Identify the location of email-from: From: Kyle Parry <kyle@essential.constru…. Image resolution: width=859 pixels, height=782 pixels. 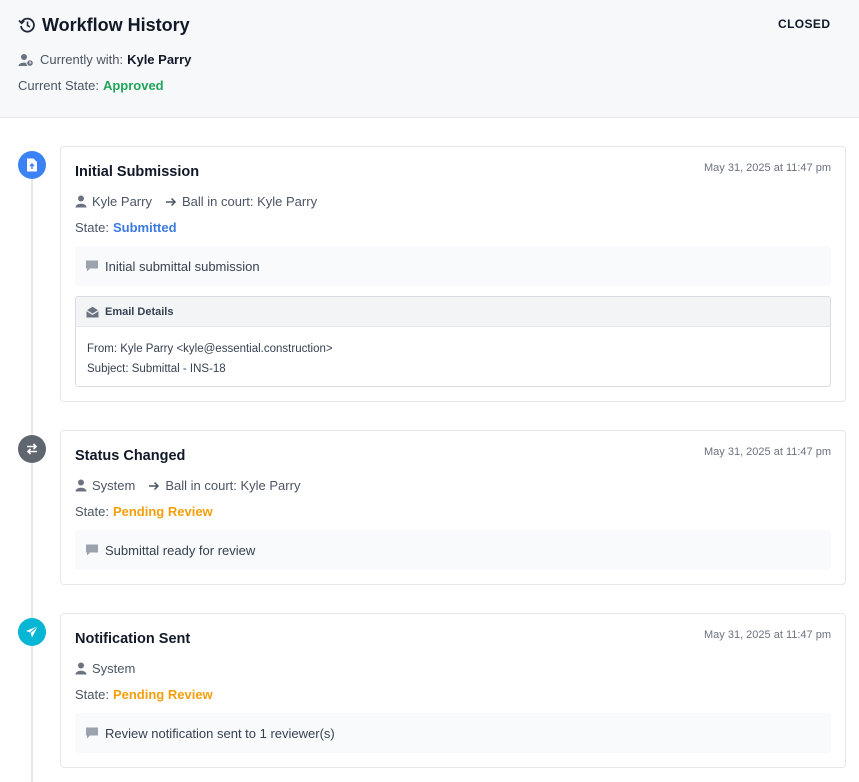
(210, 349).